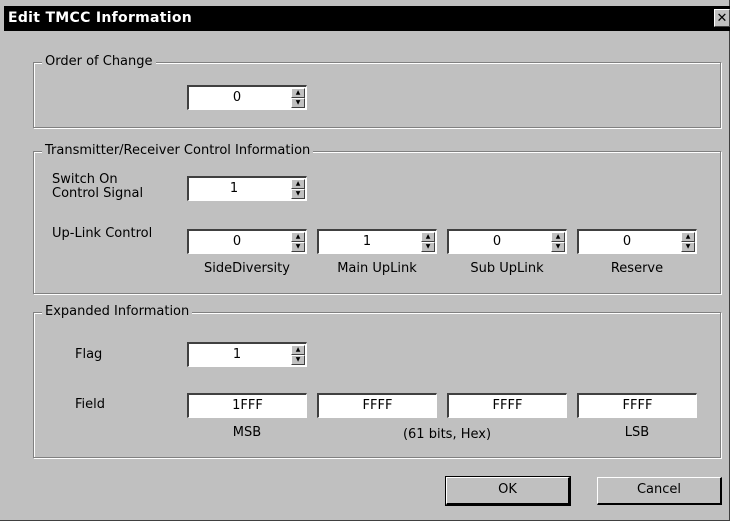 Image resolution: width=730 pixels, height=521 pixels. Describe the element at coordinates (89, 354) in the screenshot. I see `flag-label: Flag` at that location.